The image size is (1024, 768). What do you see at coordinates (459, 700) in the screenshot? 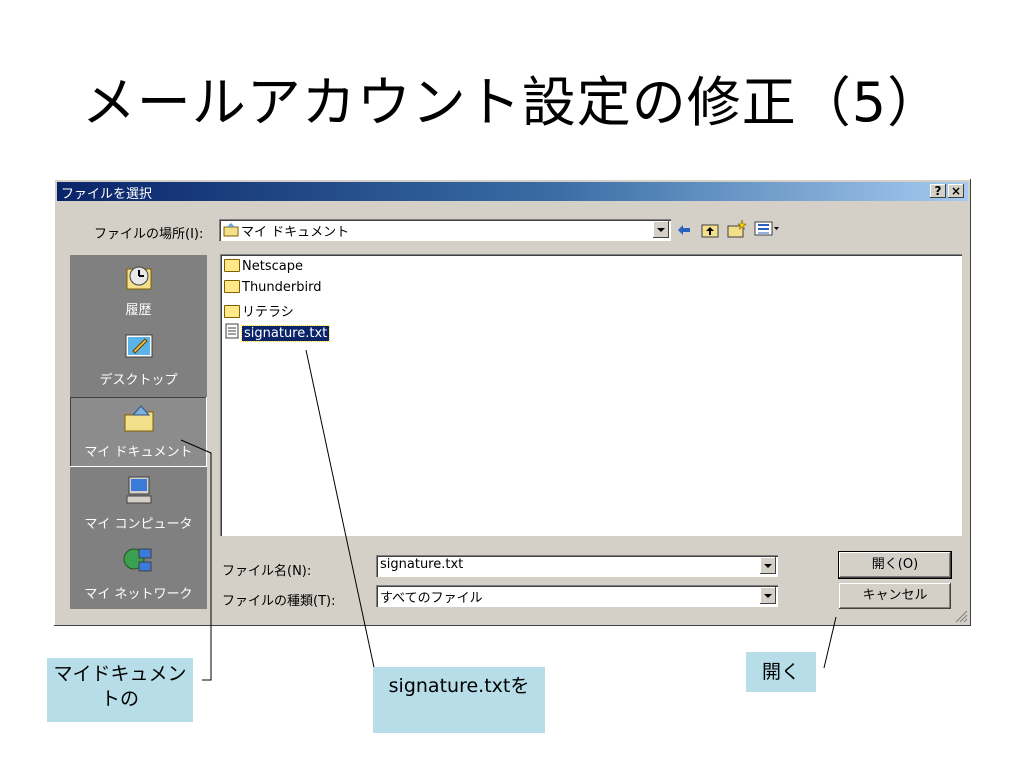
I see `callout-signature: signature.txtを` at bounding box center [459, 700].